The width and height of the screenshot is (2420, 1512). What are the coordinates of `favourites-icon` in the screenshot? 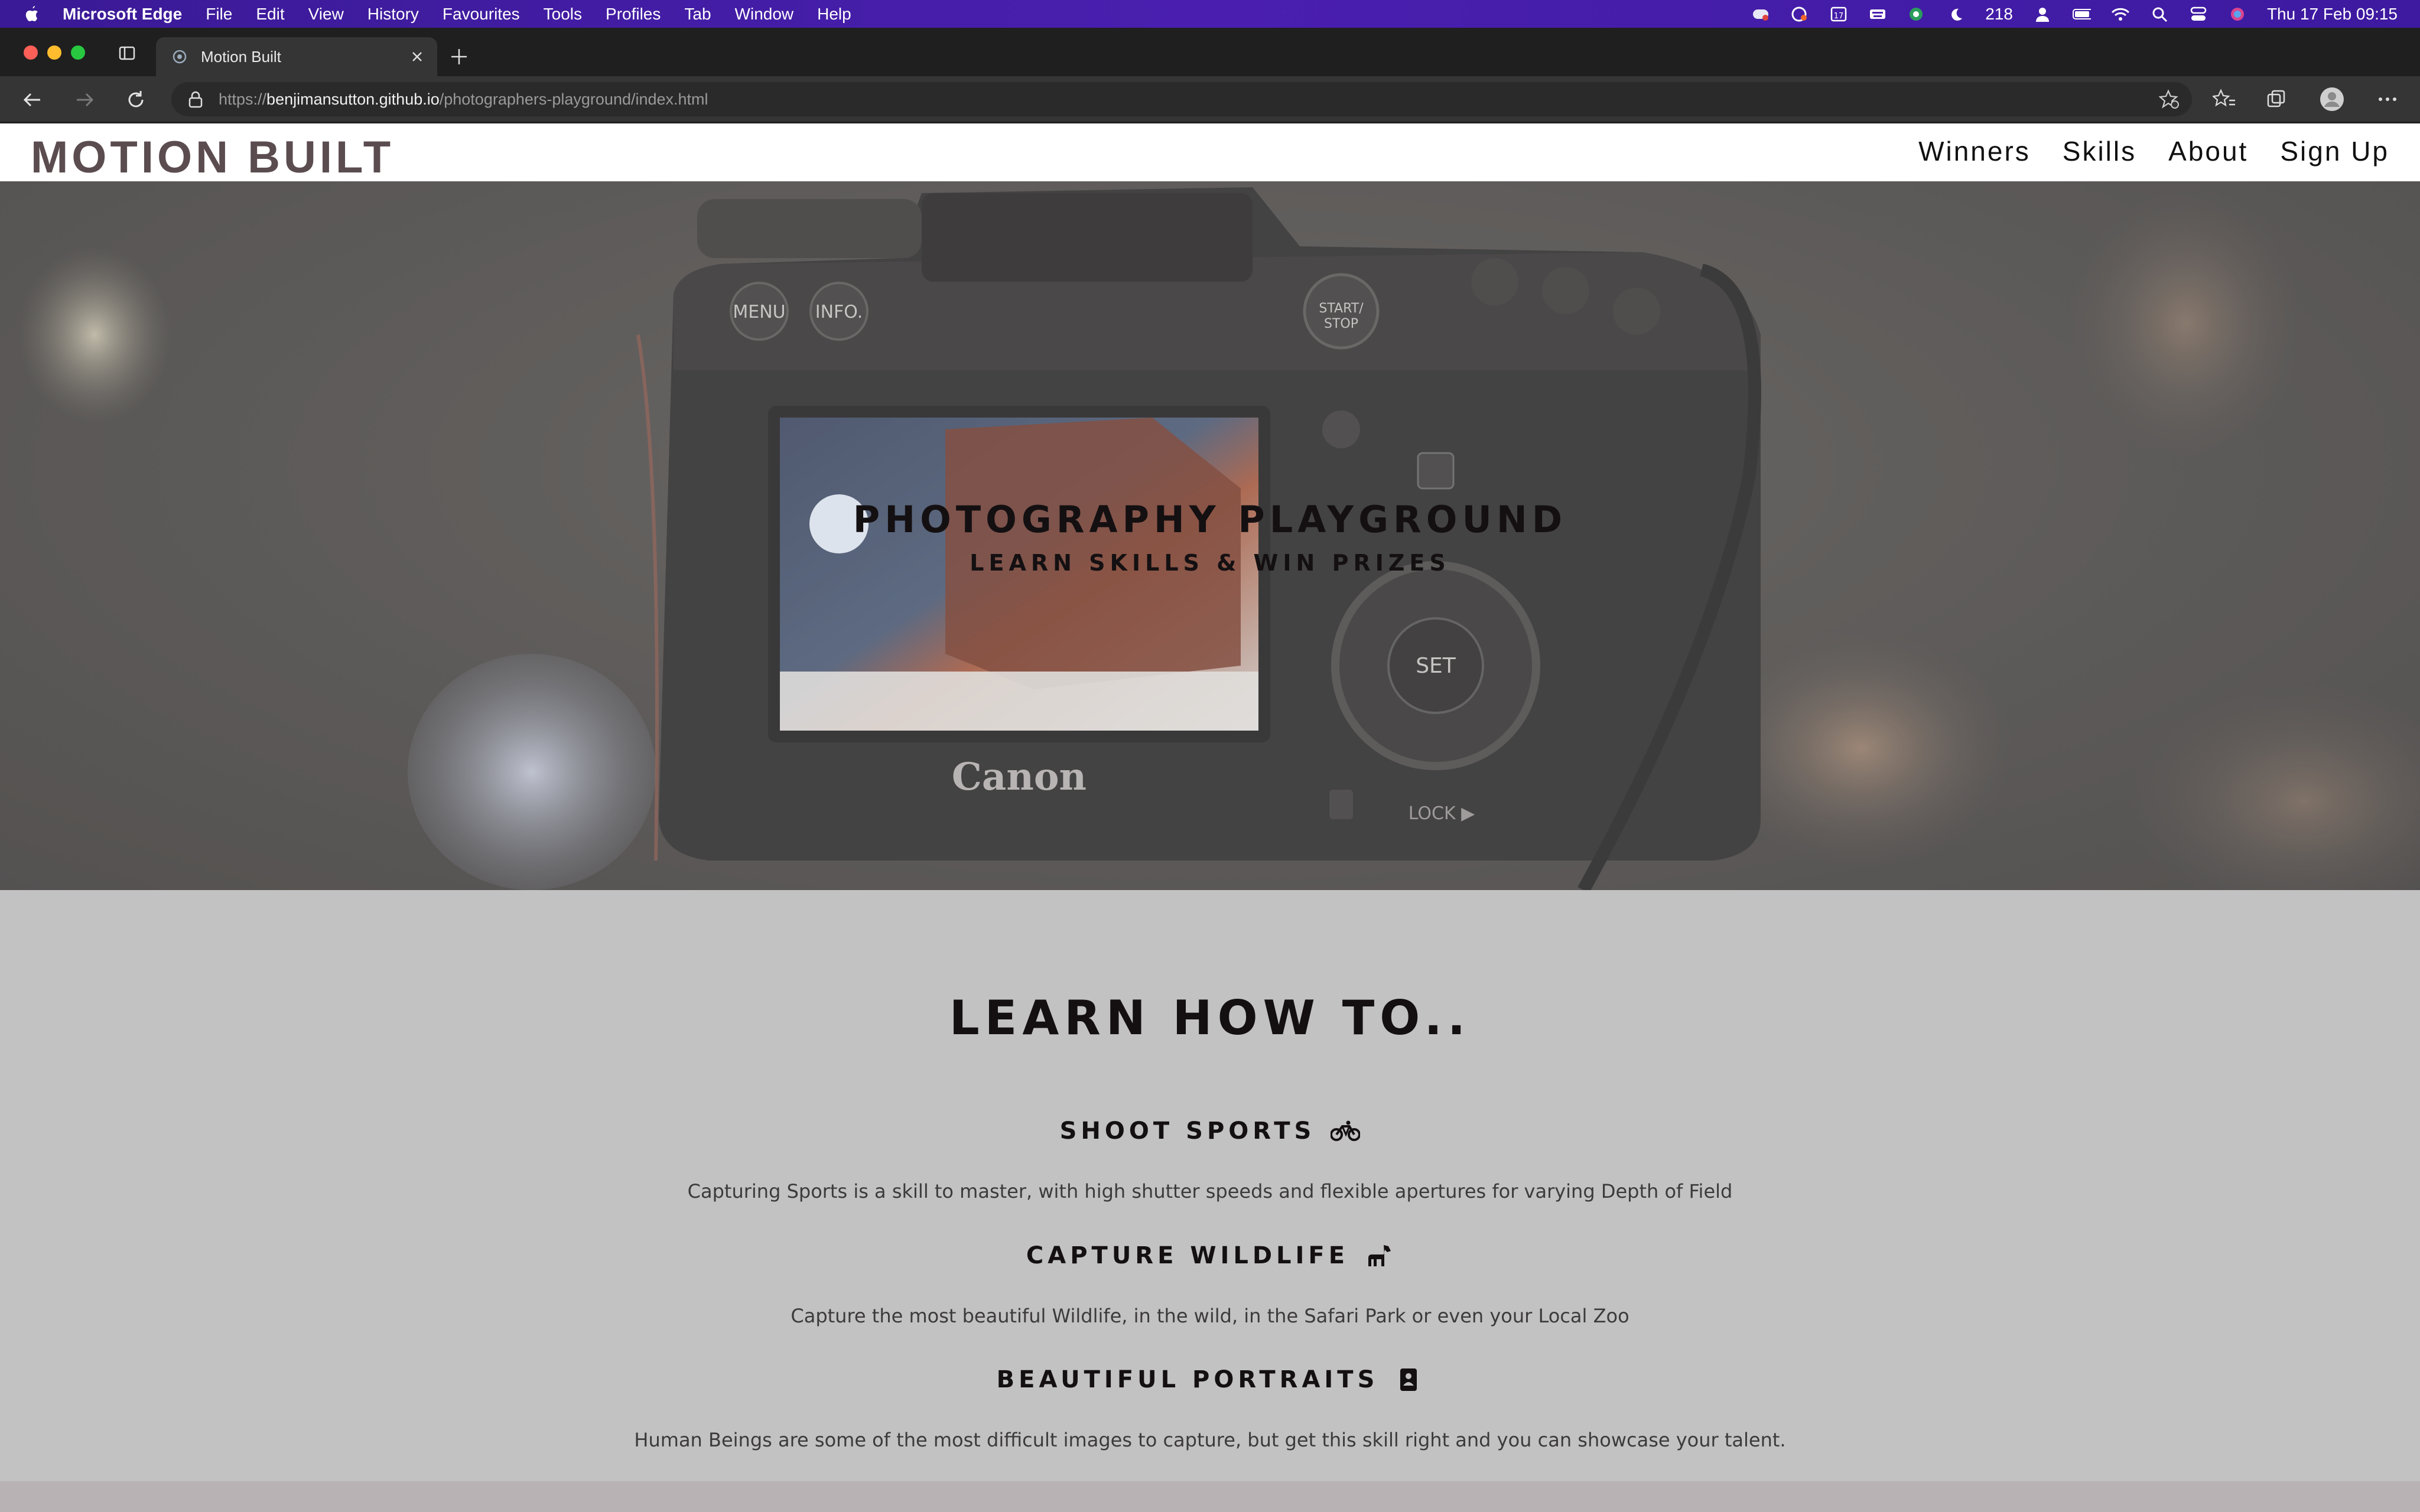 It's located at (2224, 99).